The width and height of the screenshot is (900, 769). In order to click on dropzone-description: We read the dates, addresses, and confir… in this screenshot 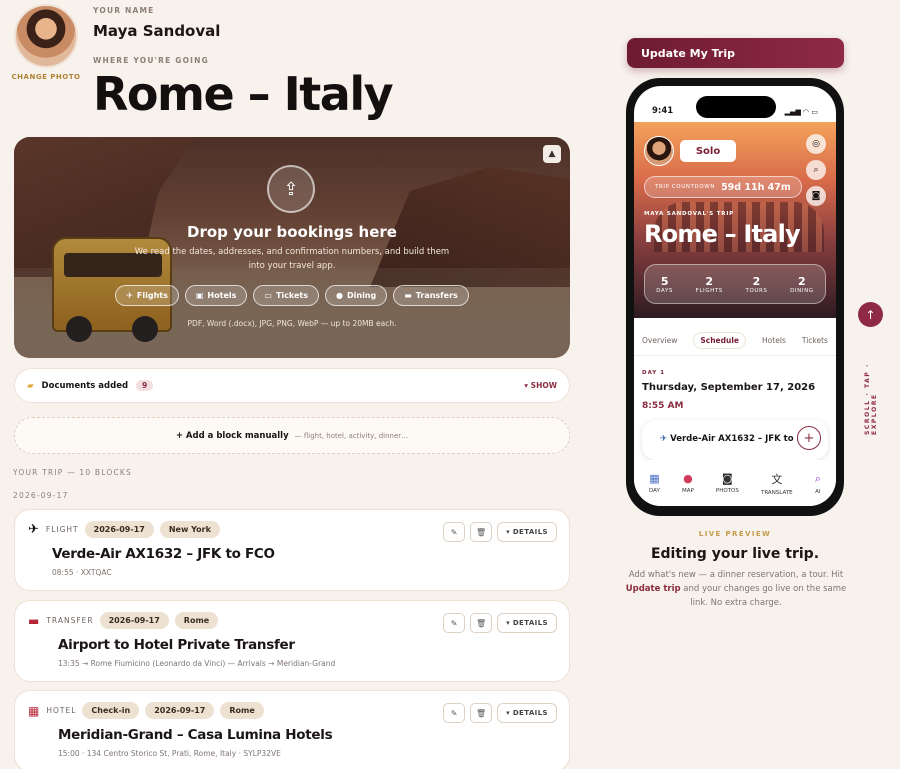, I will do `click(292, 259)`.